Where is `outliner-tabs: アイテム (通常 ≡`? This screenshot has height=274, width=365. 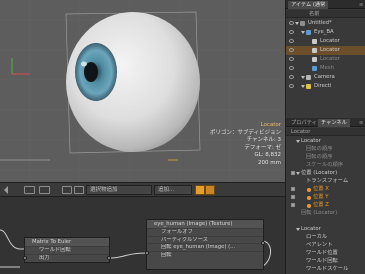 outliner-tabs: アイテム (通常 ≡ is located at coordinates (325, 4).